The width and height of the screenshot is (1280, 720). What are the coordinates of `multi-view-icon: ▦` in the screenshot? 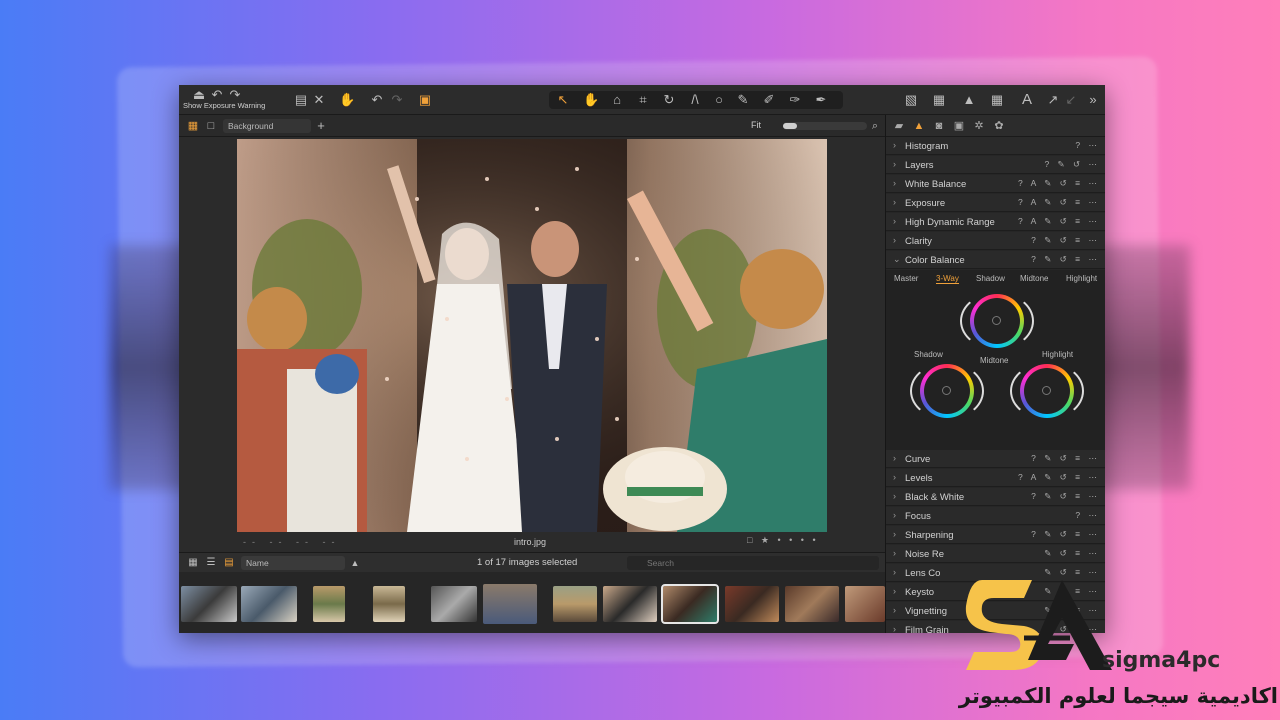 It's located at (193, 126).